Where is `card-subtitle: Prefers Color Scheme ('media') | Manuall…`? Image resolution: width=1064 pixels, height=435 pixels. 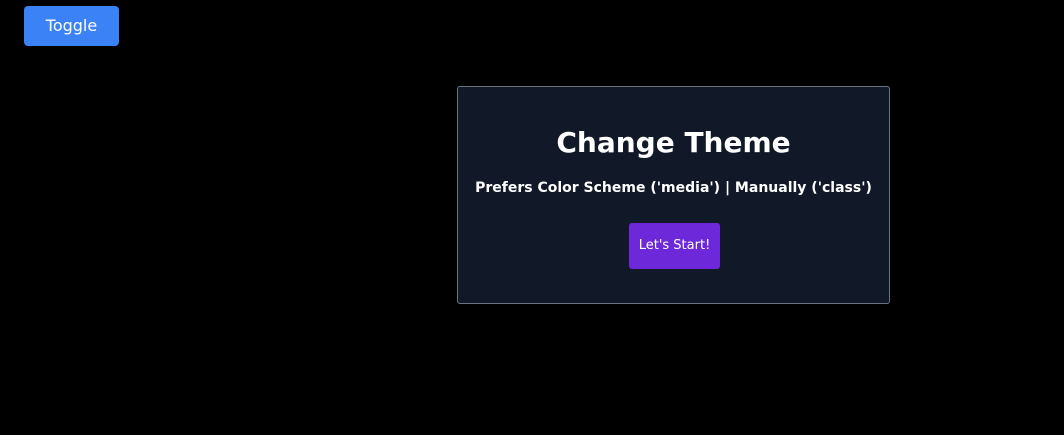
card-subtitle: Prefers Color Scheme ('media') | Manuall… is located at coordinates (673, 188).